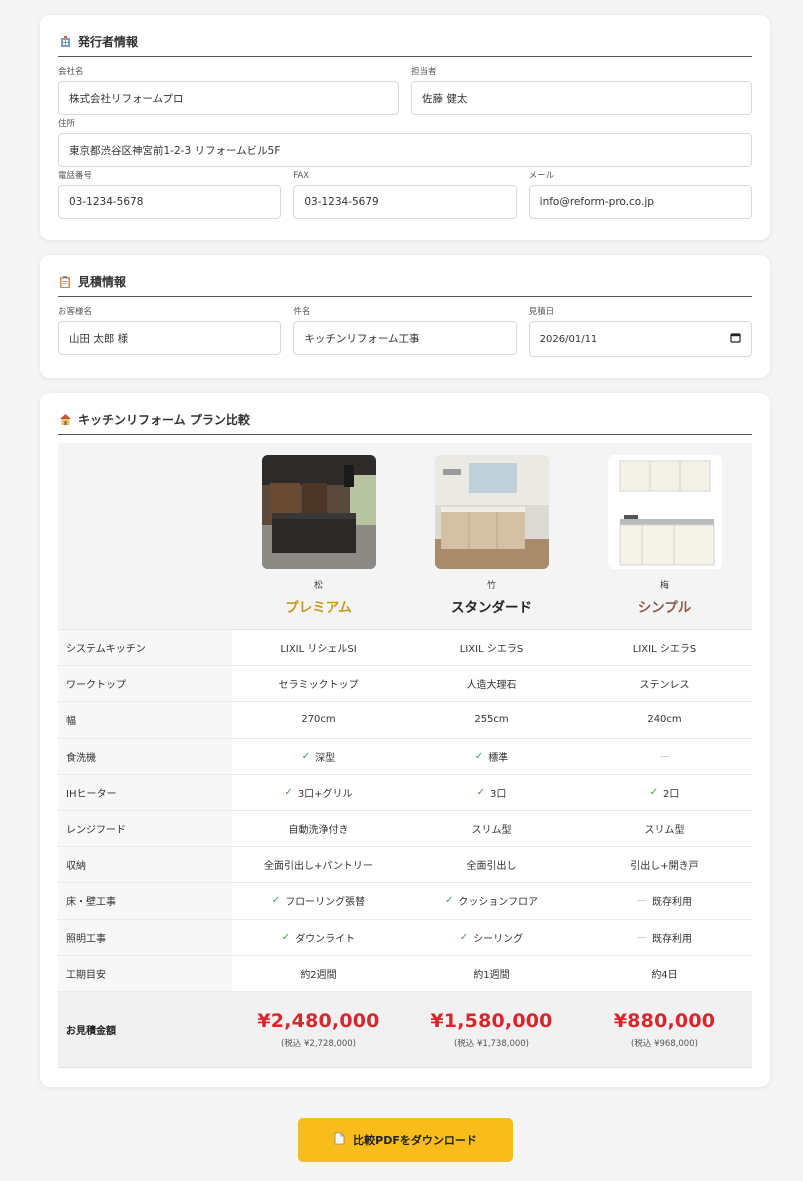 The width and height of the screenshot is (803, 1181). What do you see at coordinates (318, 719) in the screenshot?
I see `table-cell: 270cm` at bounding box center [318, 719].